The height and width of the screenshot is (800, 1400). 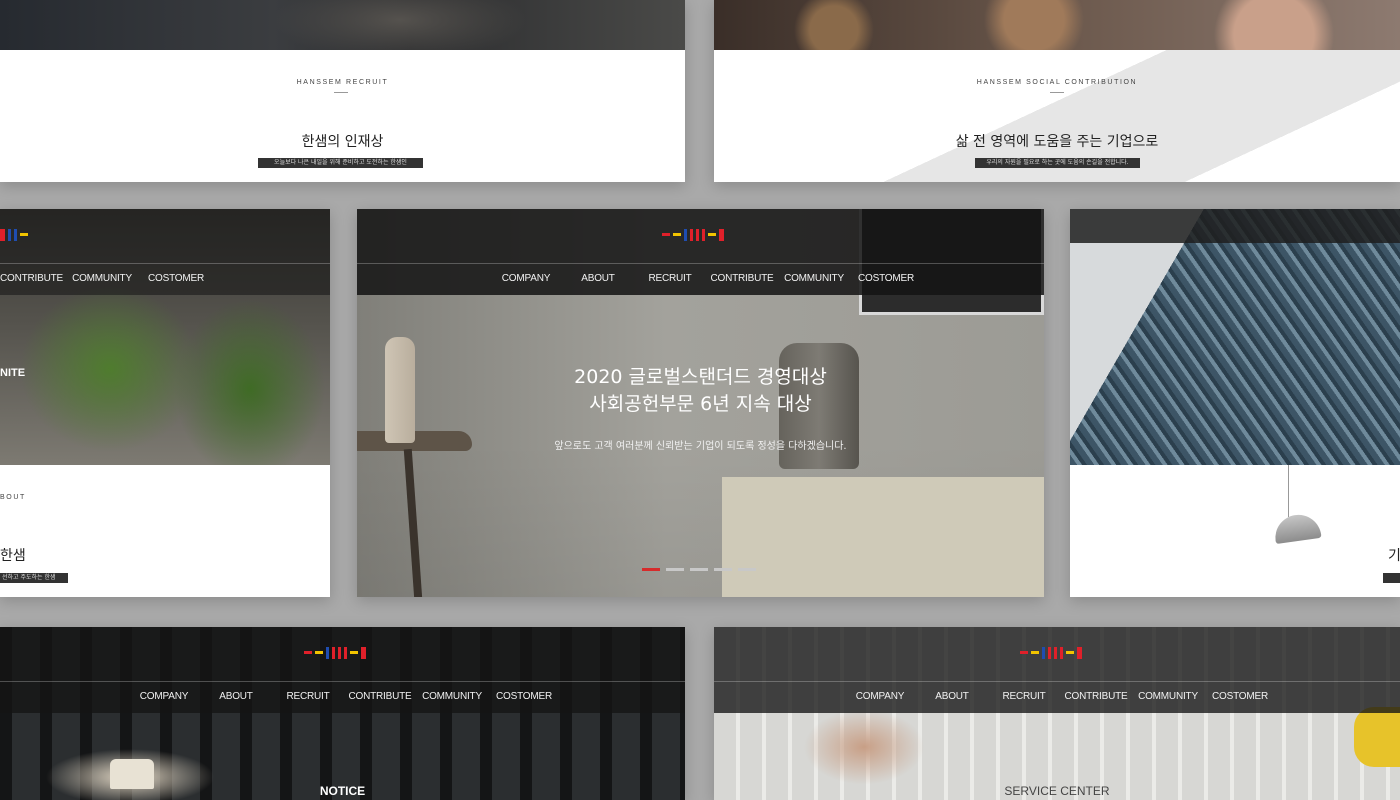 What do you see at coordinates (13, 497) in the screenshot?
I see `about-eyebrow: BOUT` at bounding box center [13, 497].